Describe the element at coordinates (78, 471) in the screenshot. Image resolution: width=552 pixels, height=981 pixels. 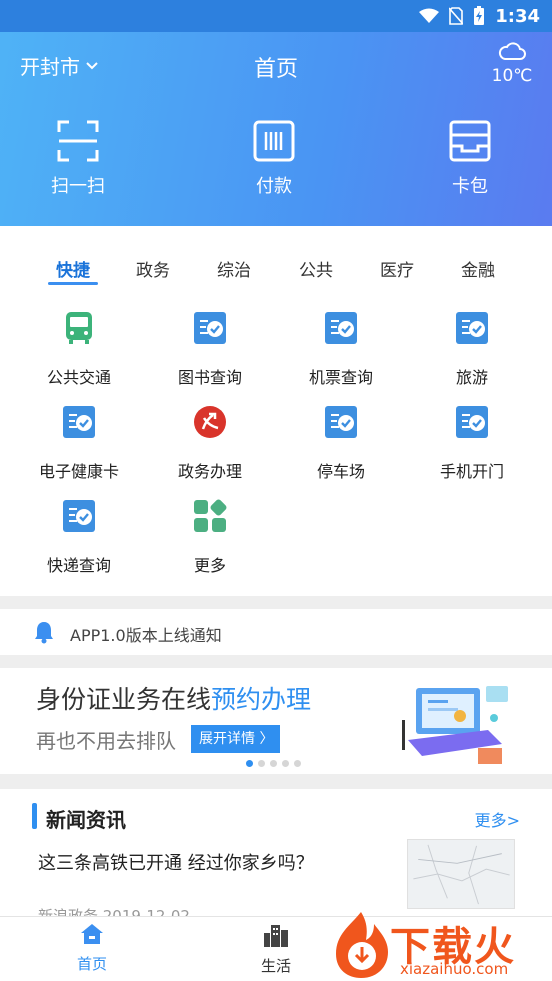
I see `service-label: 电子健康卡` at that location.